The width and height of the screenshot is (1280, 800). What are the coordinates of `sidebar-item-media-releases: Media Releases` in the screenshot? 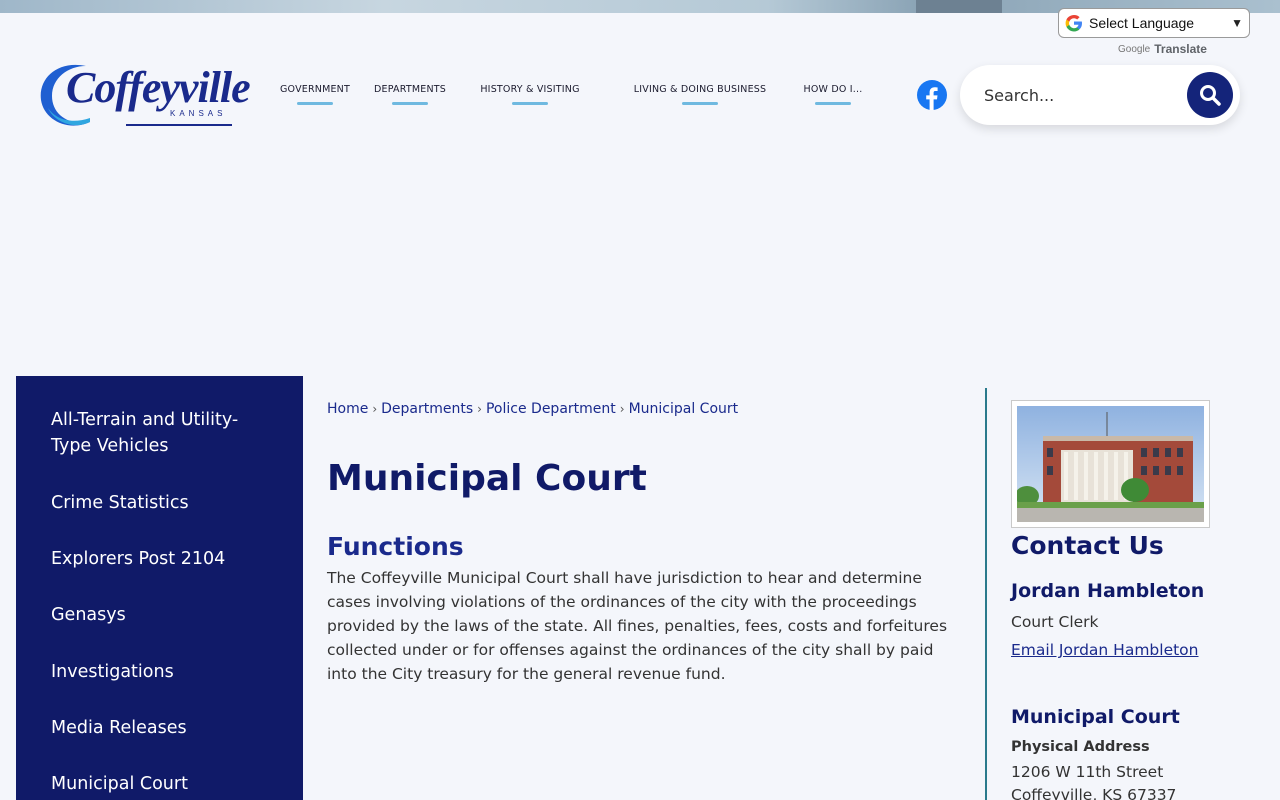 It's located at (161, 728).